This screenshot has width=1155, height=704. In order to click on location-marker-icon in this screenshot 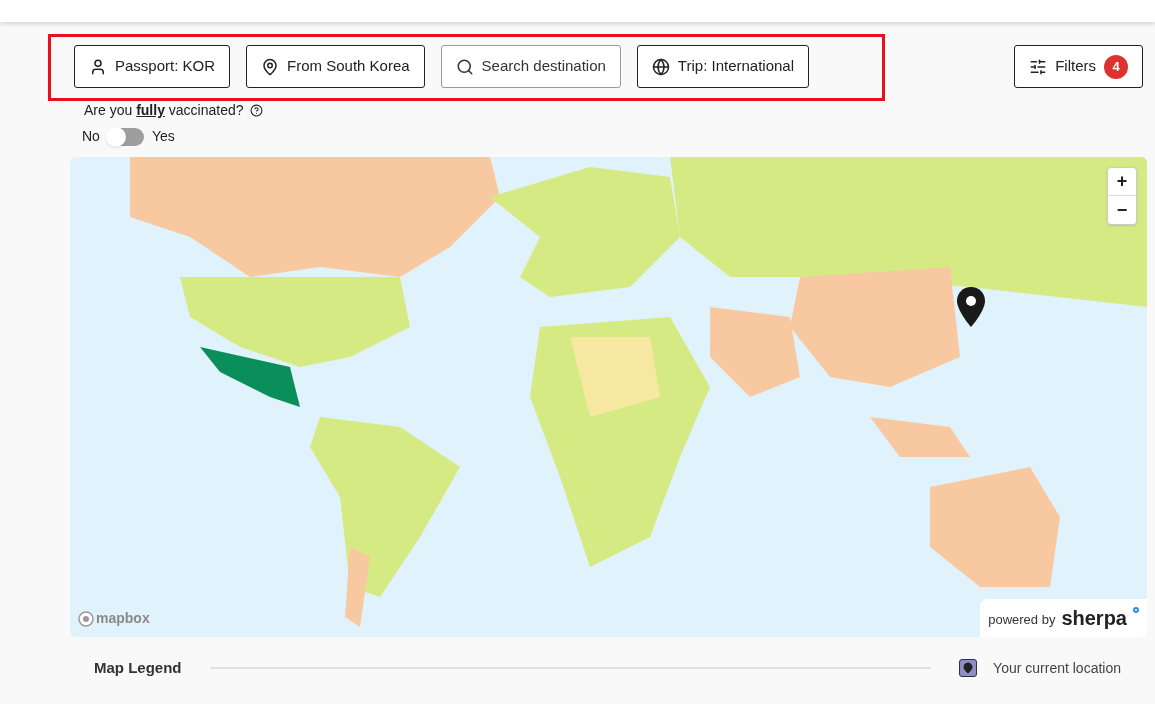, I will do `click(968, 668)`.